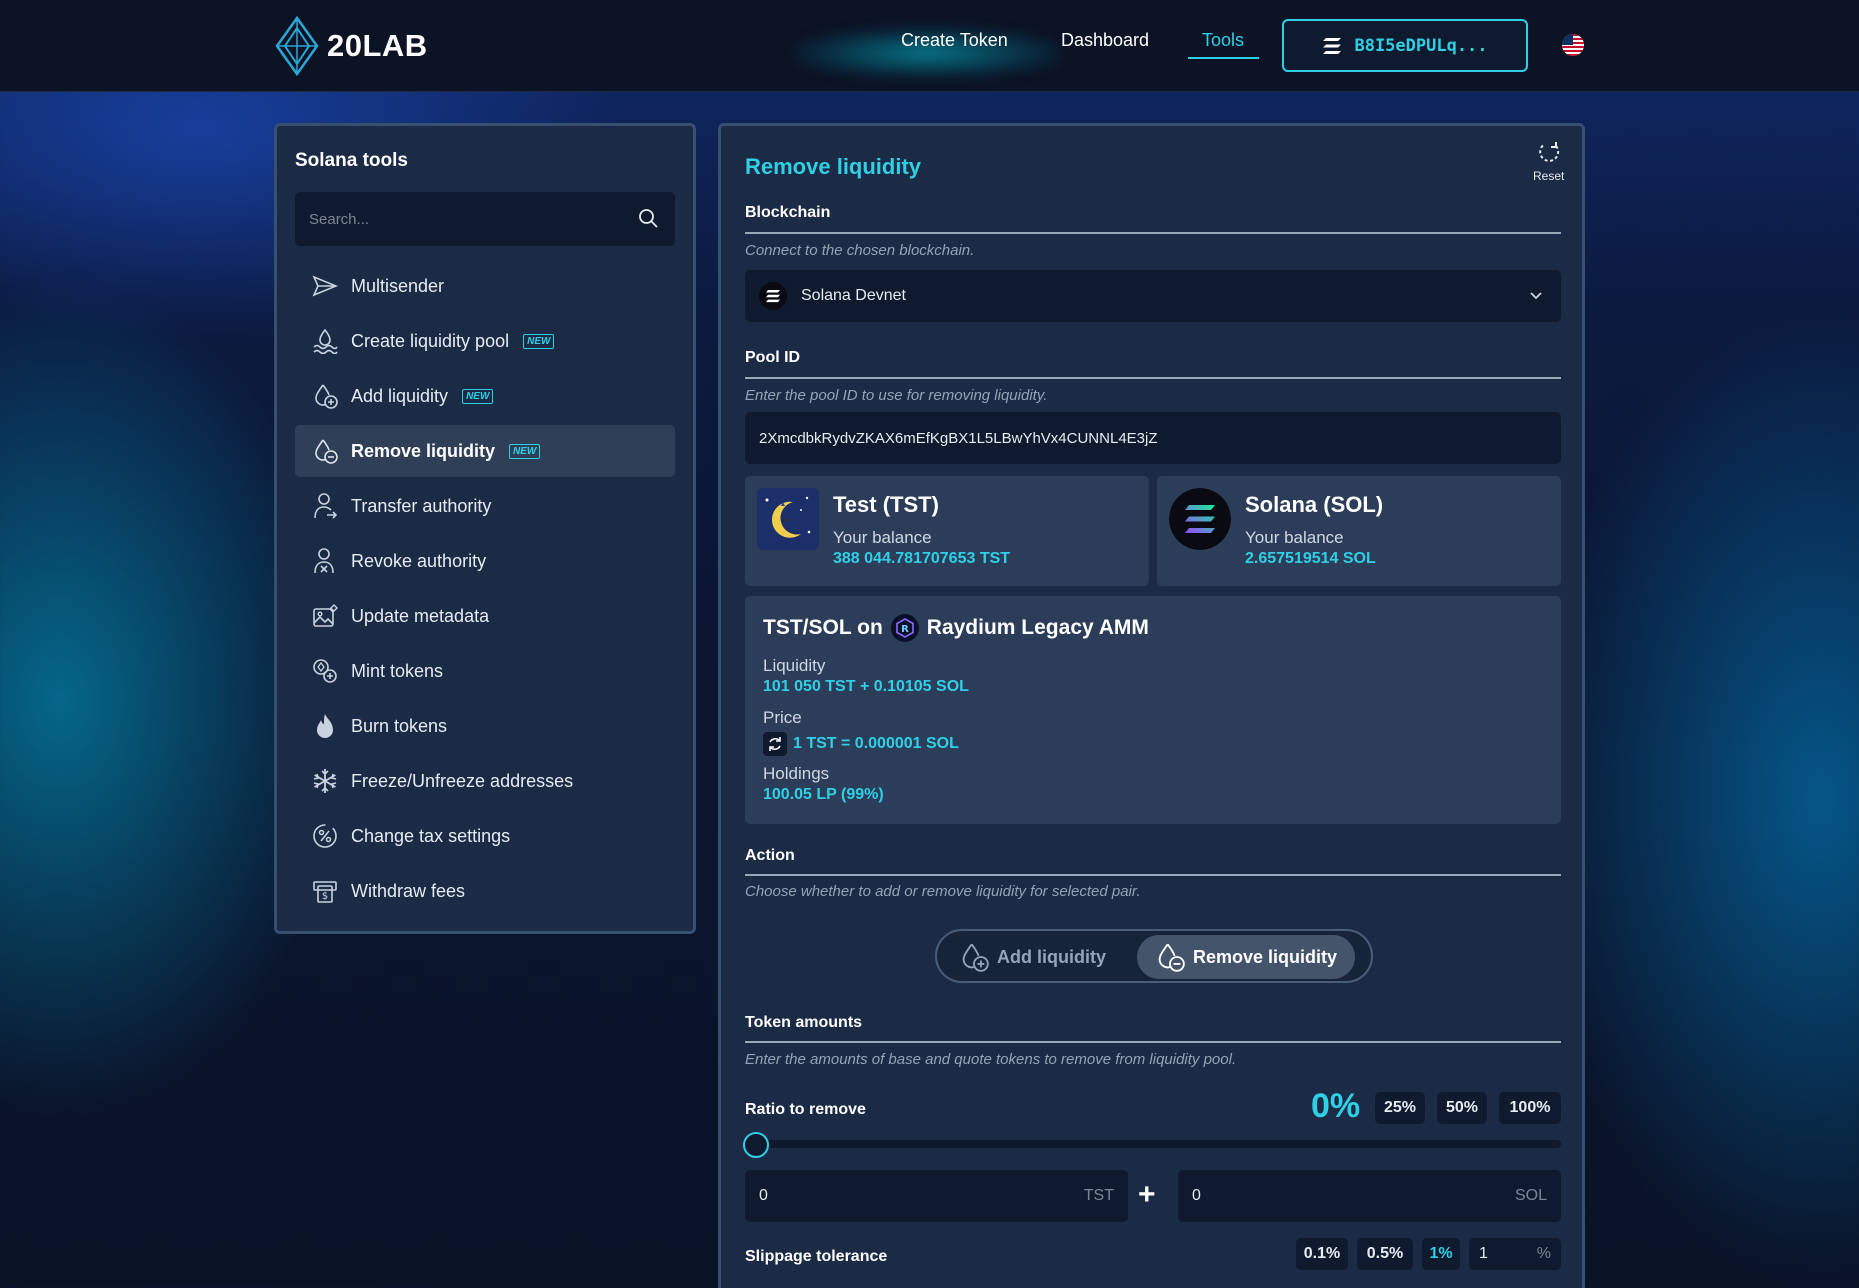 This screenshot has height=1288, width=1859. Describe the element at coordinates (1536, 296) in the screenshot. I see `chevron-down-icon` at that location.